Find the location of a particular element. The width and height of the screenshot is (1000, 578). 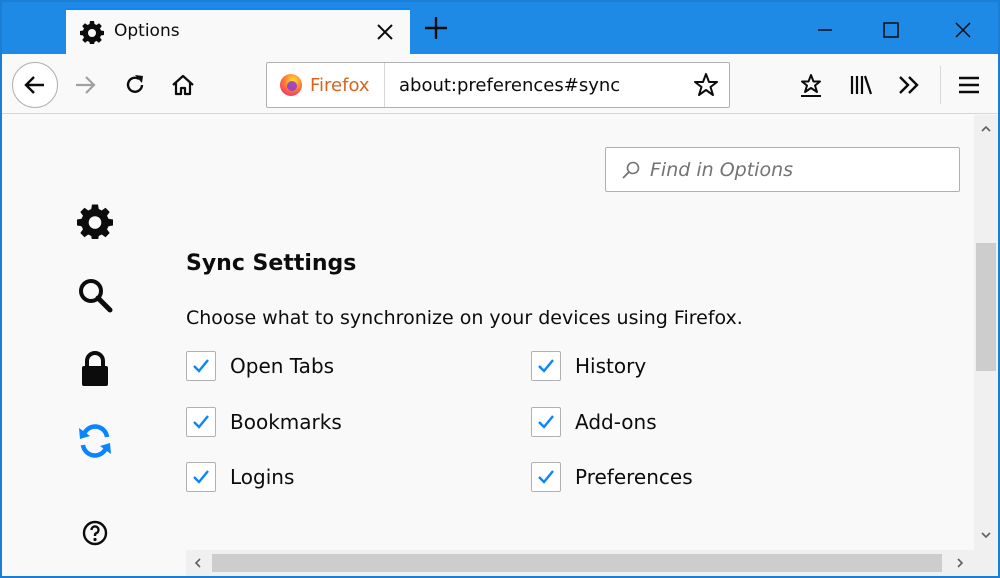

maximize-icon is located at coordinates (891, 30).